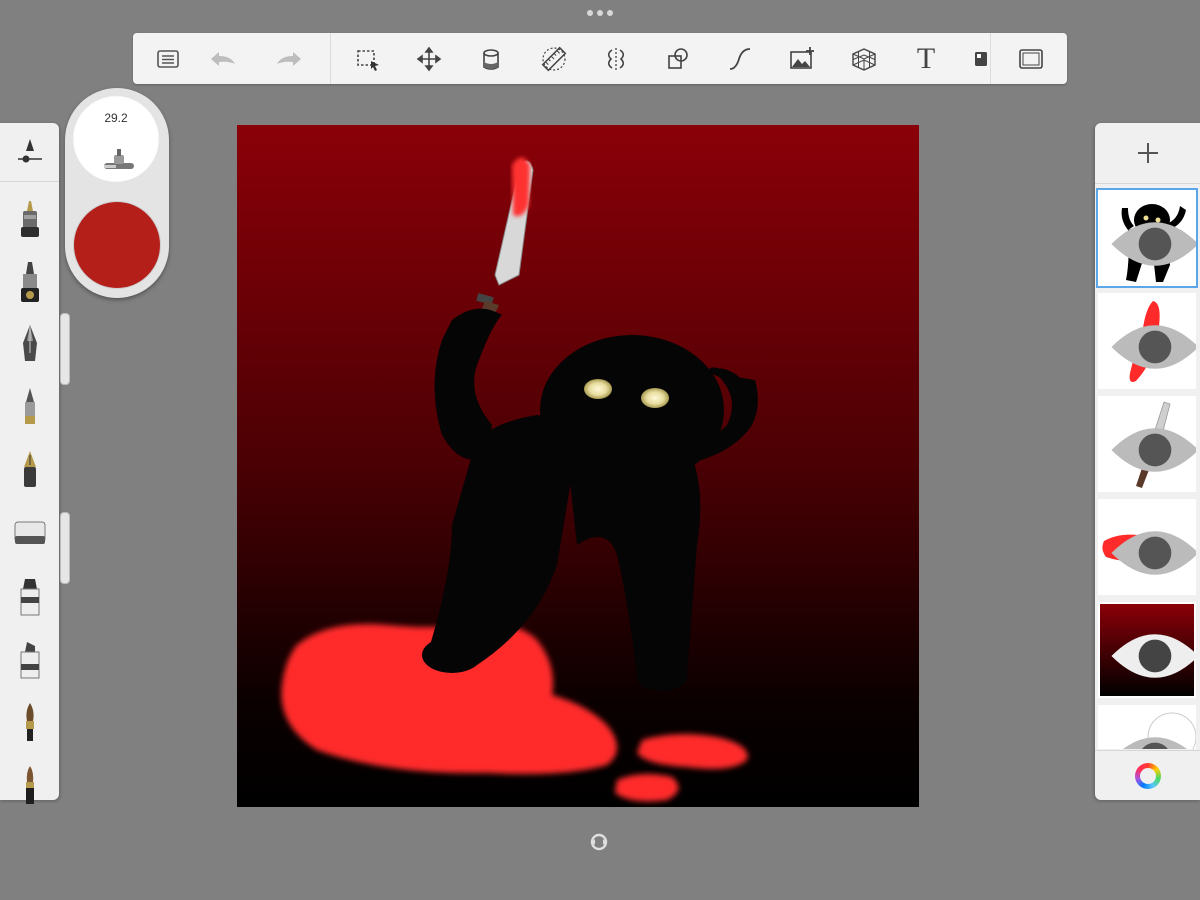  I want to click on sync-icon, so click(599, 842).